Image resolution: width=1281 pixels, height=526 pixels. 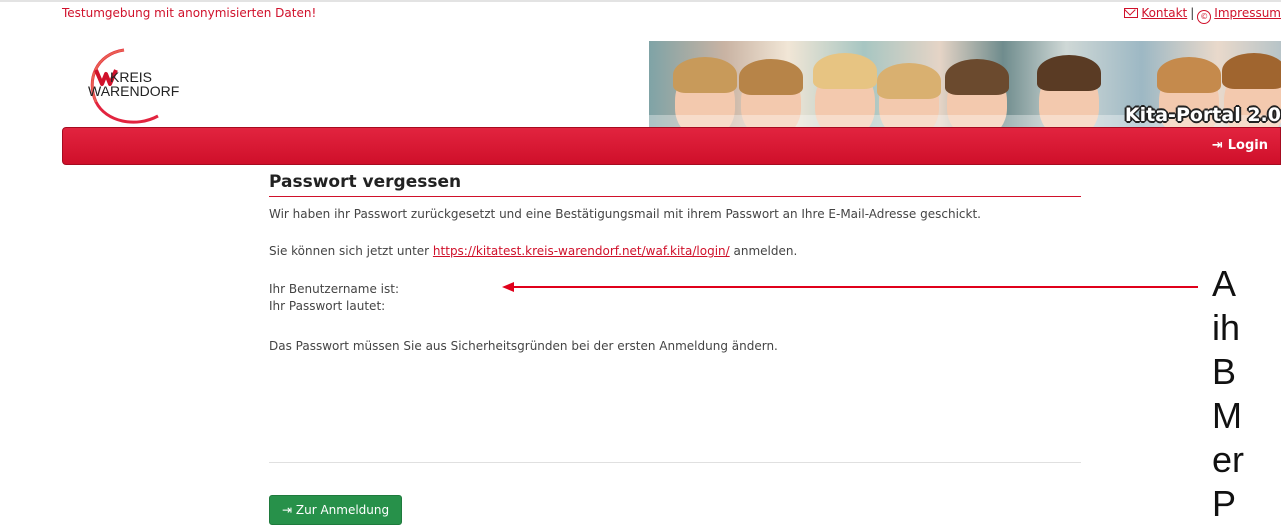 I want to click on username-label: Ihr Benutzername ist:, so click(x=334, y=289).